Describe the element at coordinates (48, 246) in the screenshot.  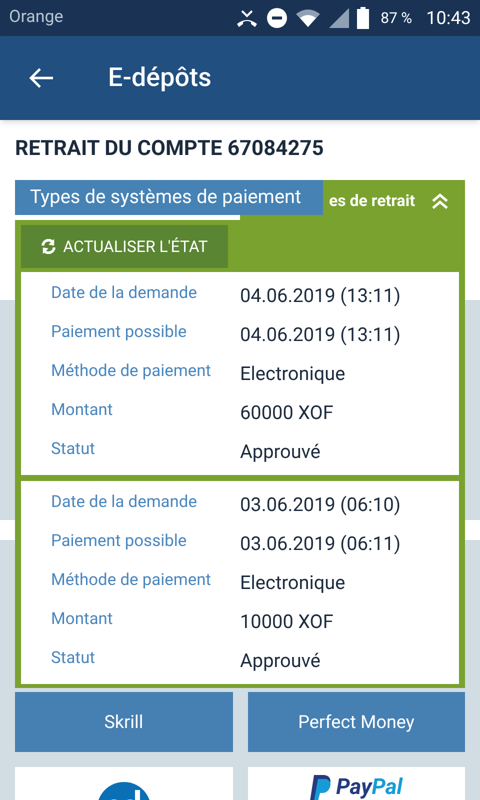
I see `refresh-icon` at that location.